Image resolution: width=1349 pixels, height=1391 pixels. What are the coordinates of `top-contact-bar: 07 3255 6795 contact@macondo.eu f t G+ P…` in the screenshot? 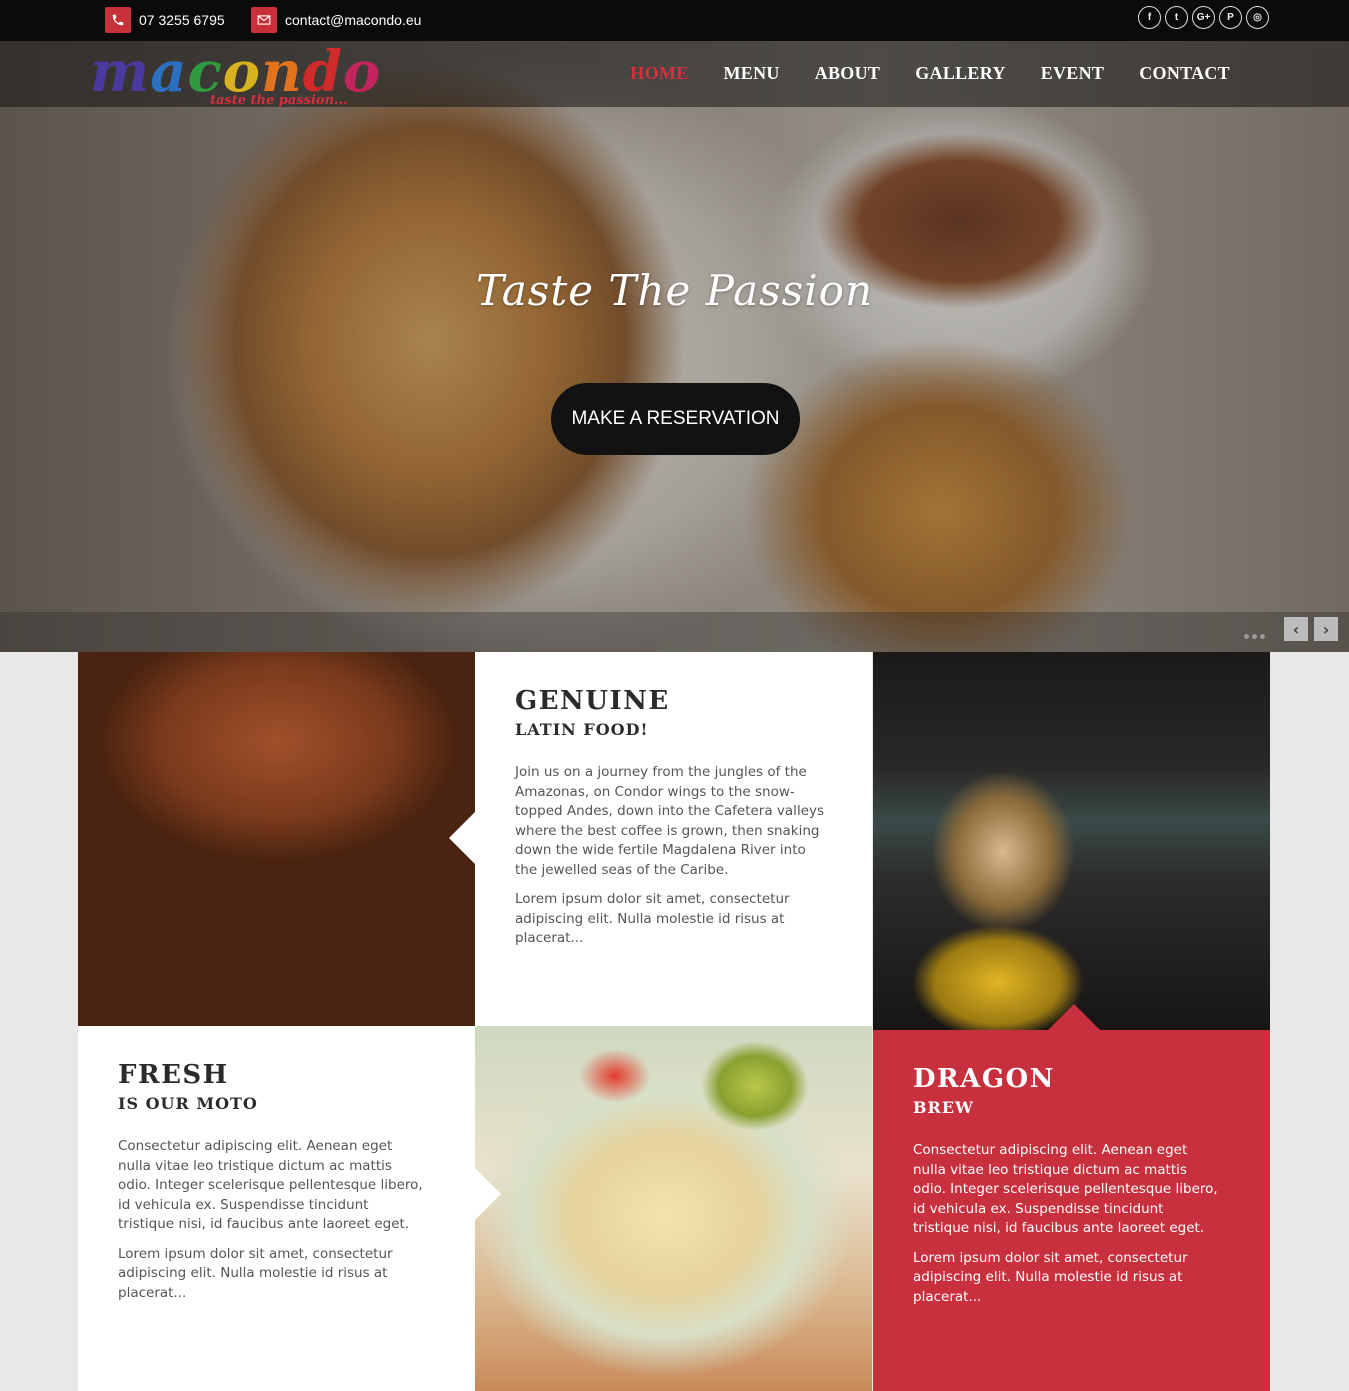 It's located at (674, 20).